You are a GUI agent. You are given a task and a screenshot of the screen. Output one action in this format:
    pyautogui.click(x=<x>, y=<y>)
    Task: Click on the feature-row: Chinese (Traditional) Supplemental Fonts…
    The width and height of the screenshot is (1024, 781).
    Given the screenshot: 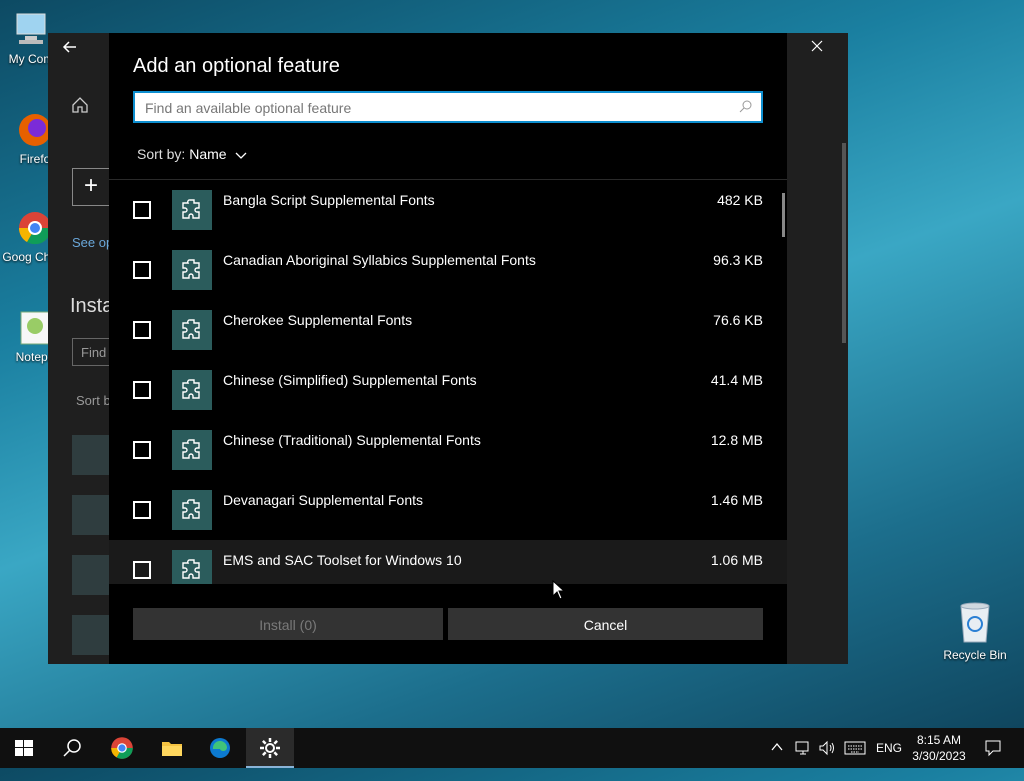 What is the action you would take?
    pyautogui.click(x=448, y=450)
    